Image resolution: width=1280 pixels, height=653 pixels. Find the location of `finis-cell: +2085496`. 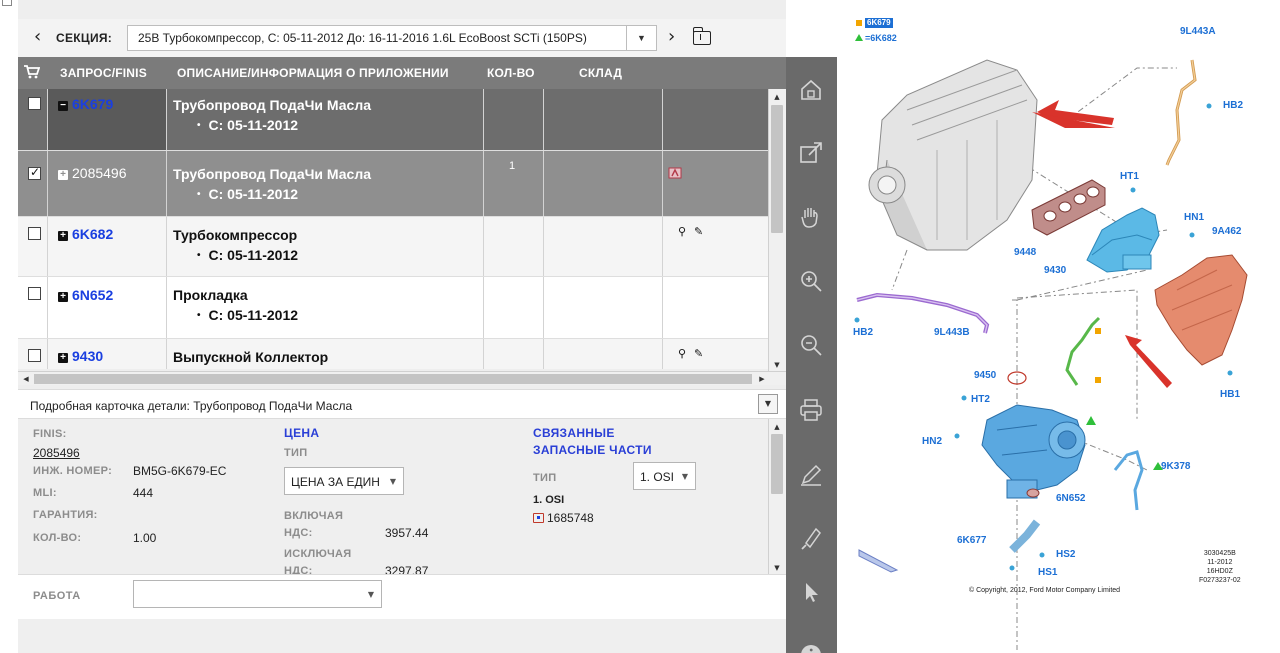

finis-cell: +2085496 is located at coordinates (92, 173).